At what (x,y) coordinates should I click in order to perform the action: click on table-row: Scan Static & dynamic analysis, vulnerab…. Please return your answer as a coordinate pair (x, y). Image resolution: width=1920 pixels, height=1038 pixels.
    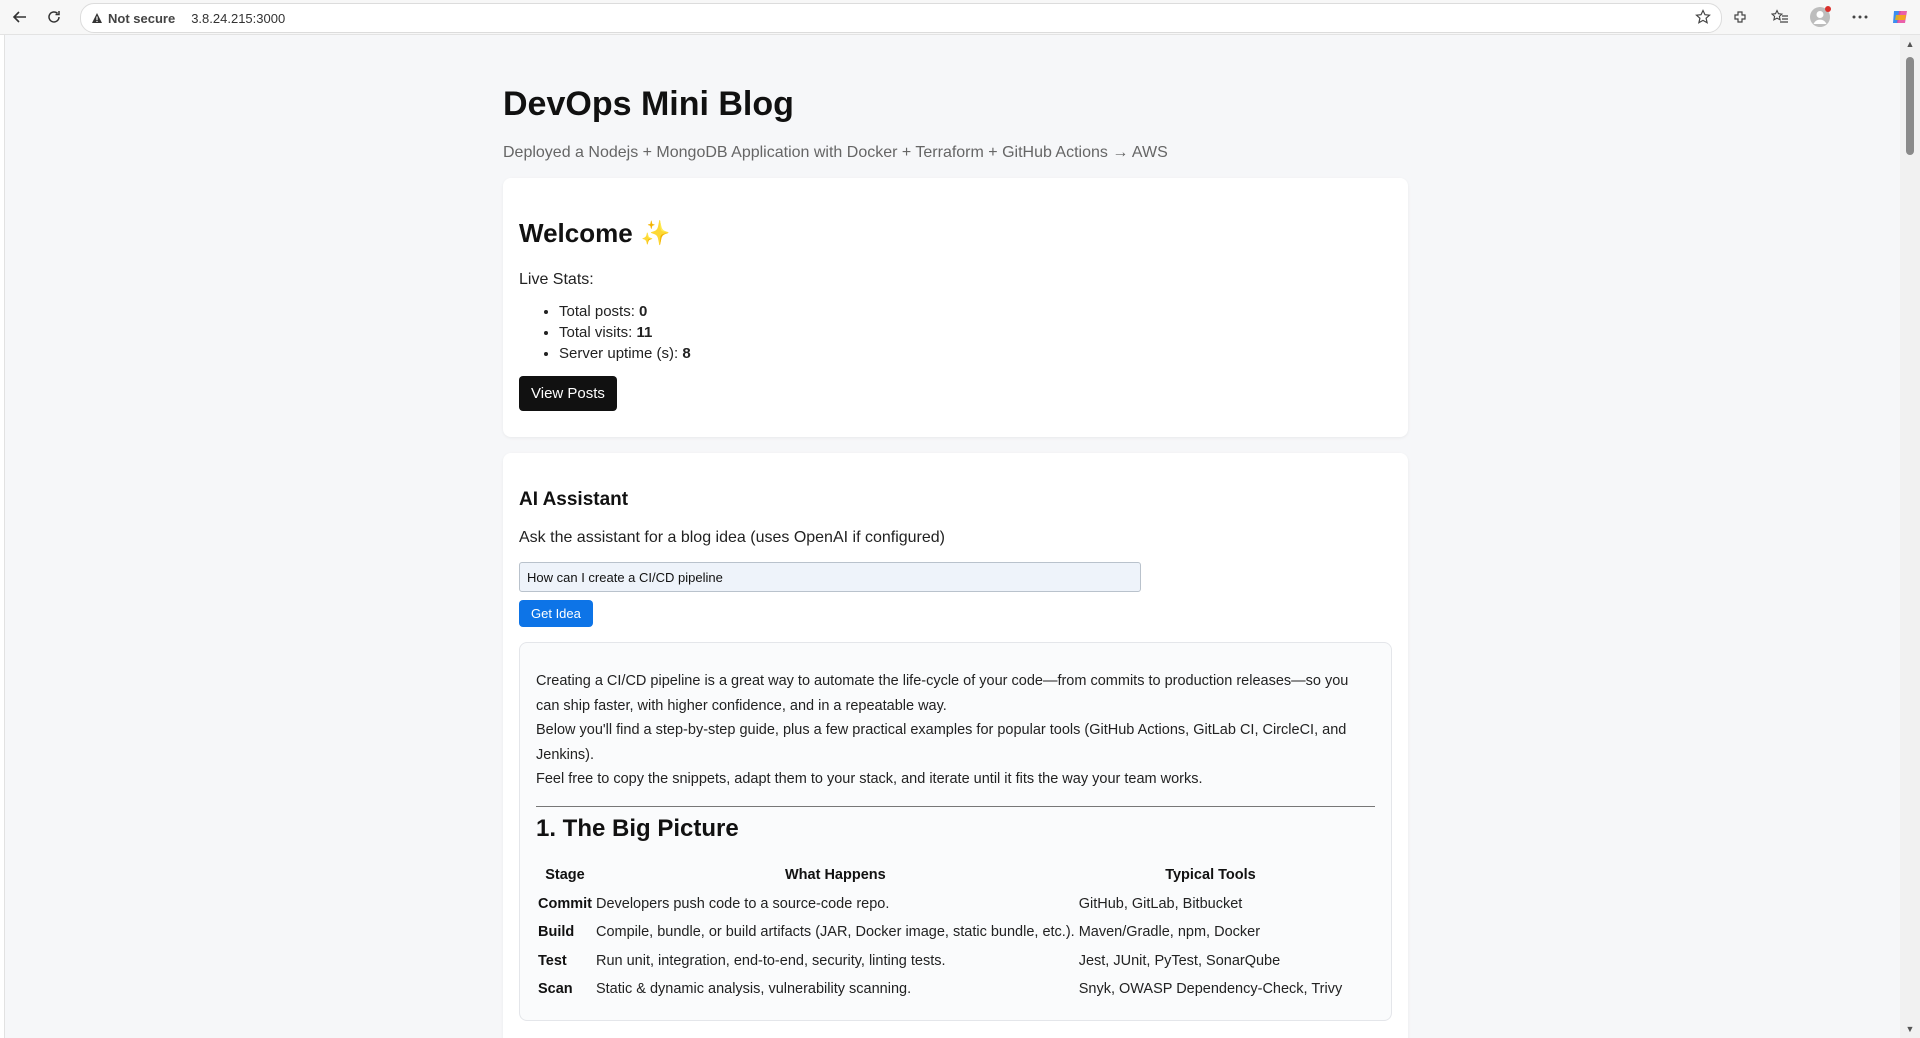
    Looking at the image, I should click on (940, 989).